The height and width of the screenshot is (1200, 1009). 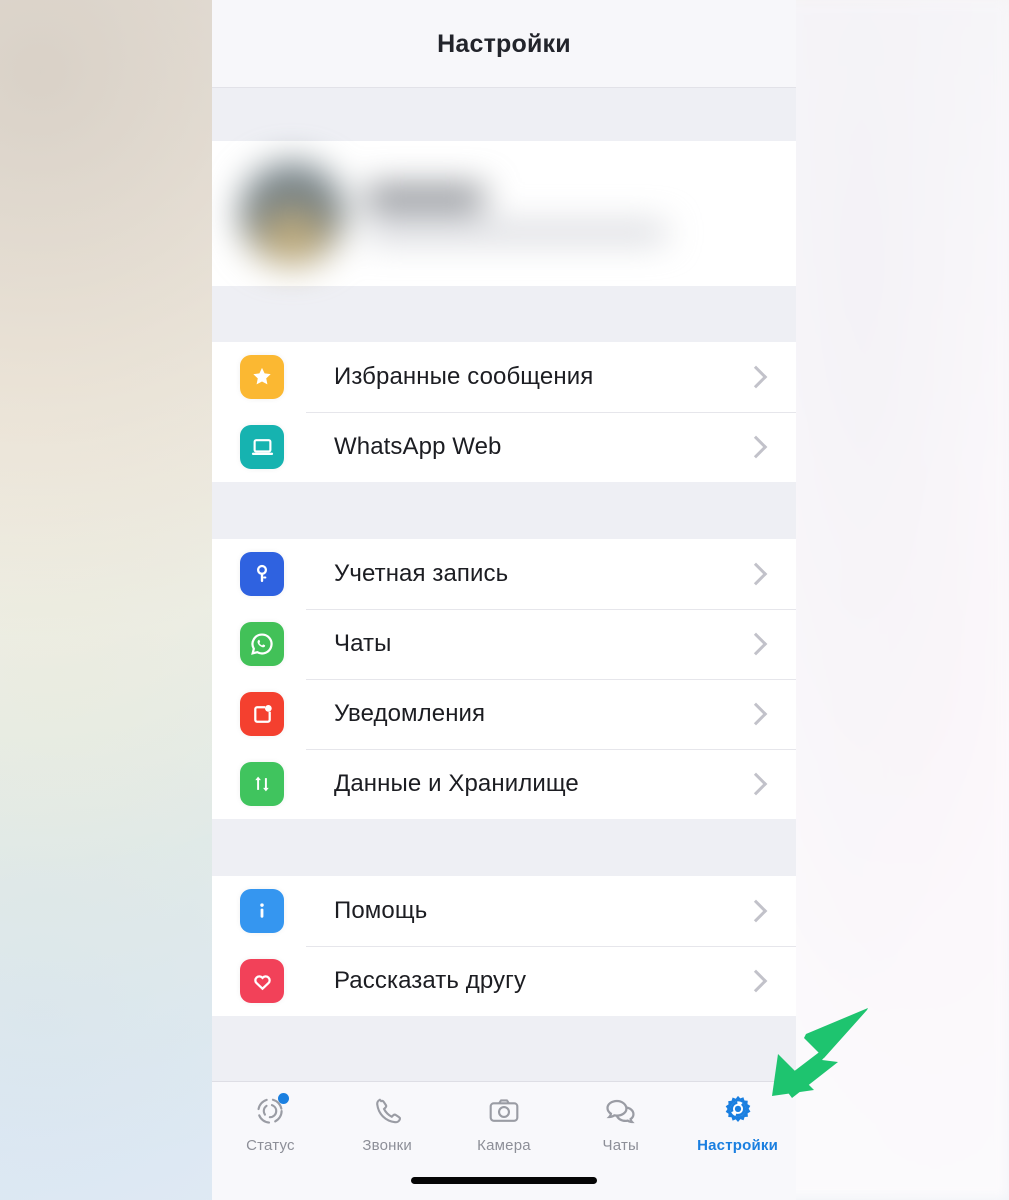 What do you see at coordinates (504, 1111) in the screenshot?
I see `camera-icon` at bounding box center [504, 1111].